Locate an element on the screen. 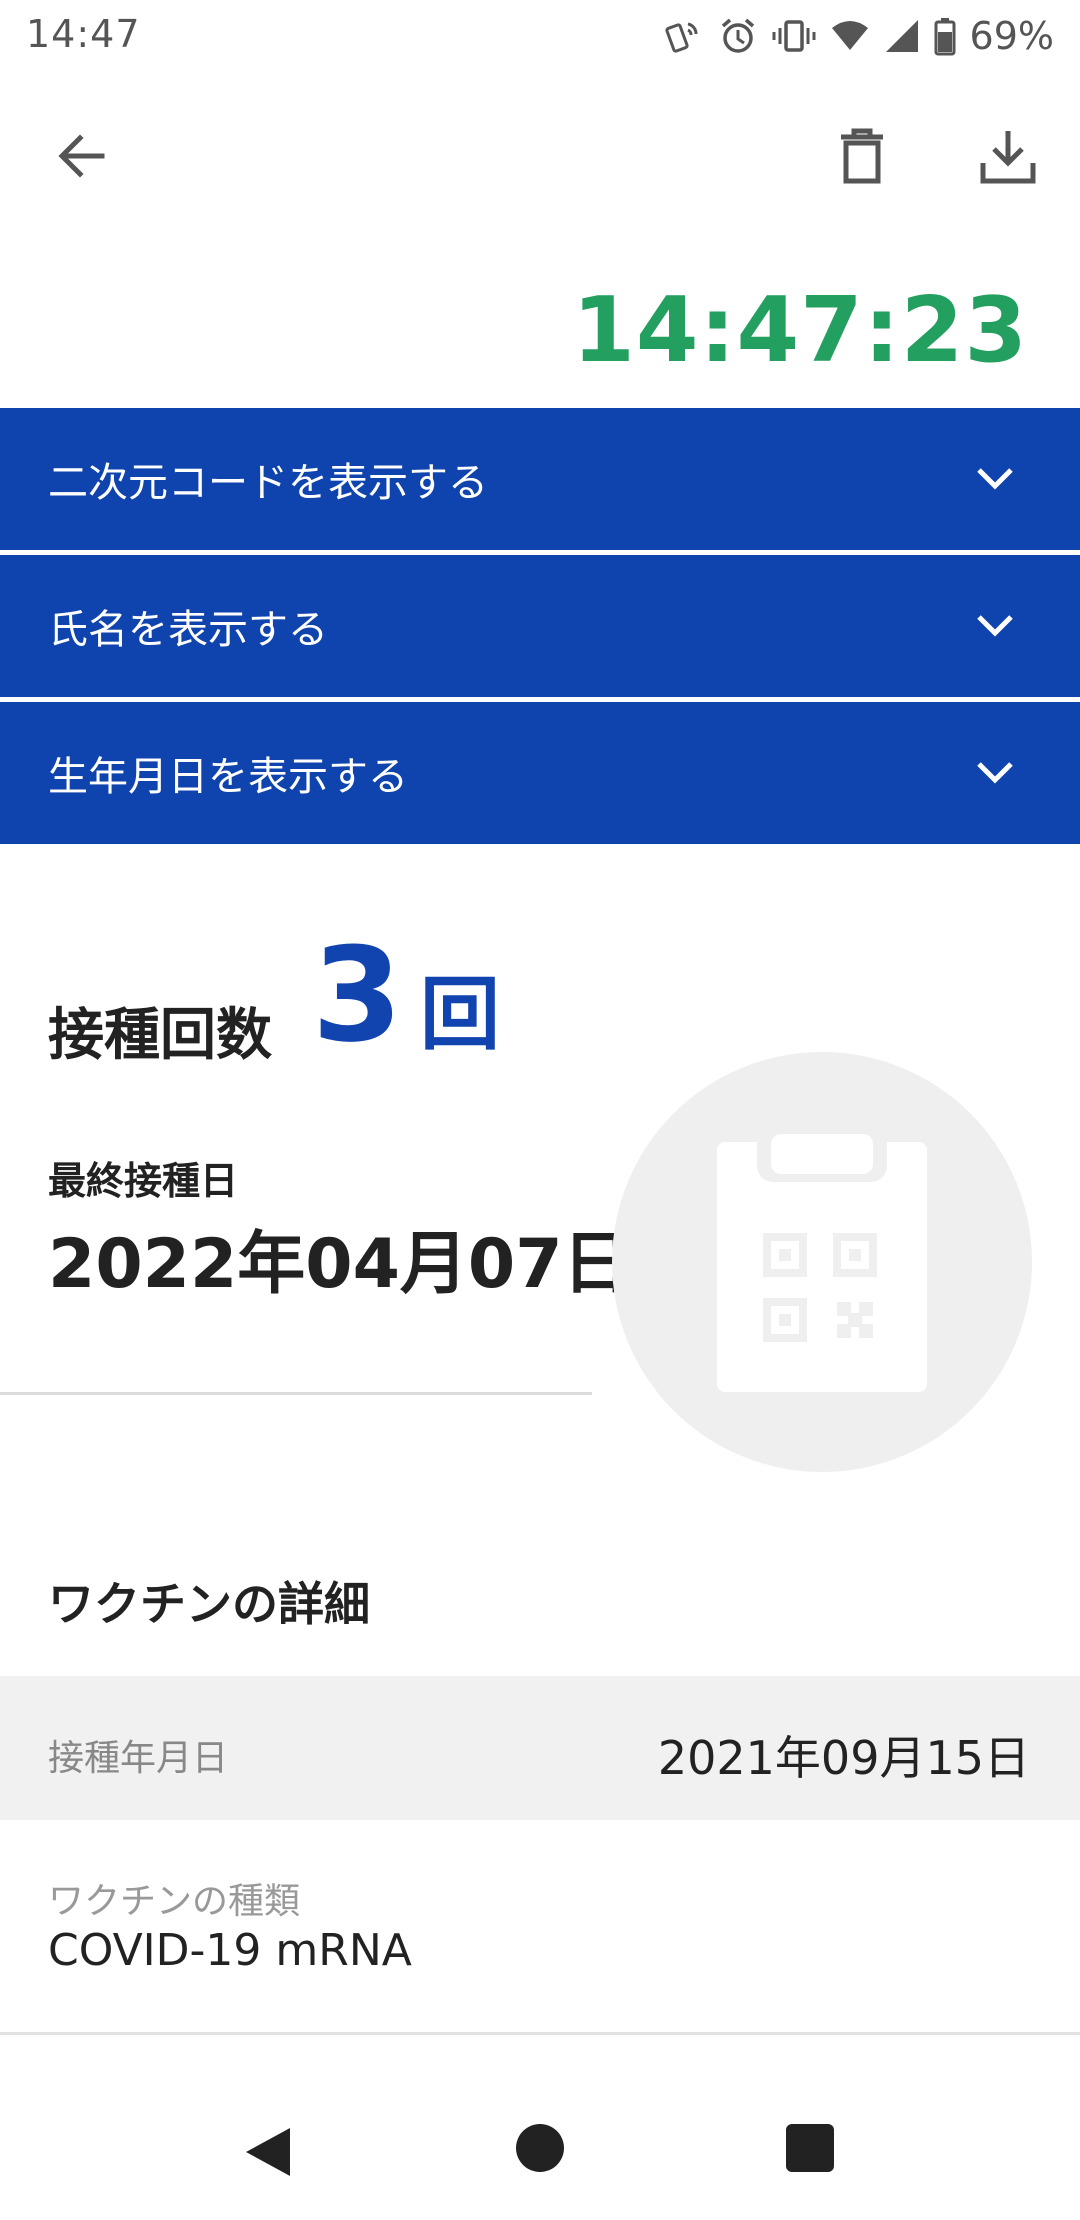 Image resolution: width=1080 pixels, height=2220 pixels. signal-icon is located at coordinates (902, 36).